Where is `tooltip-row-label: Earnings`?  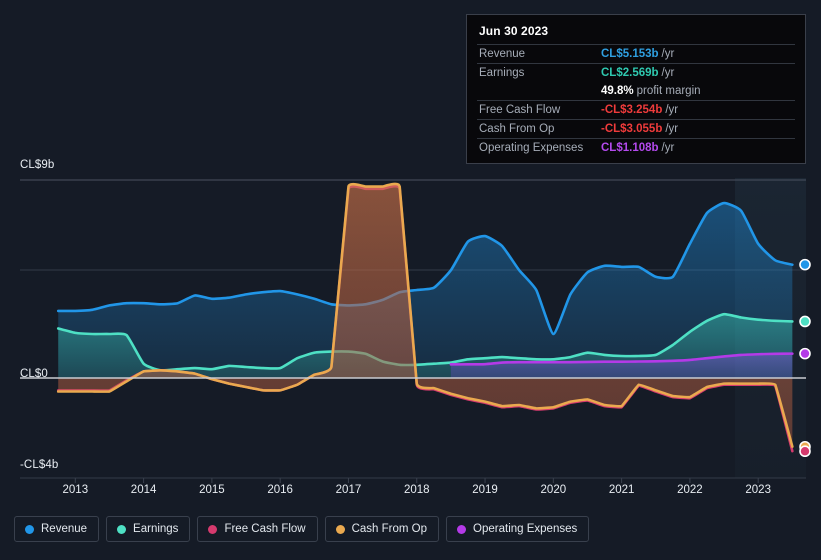 tooltip-row-label: Earnings is located at coordinates (502, 73).